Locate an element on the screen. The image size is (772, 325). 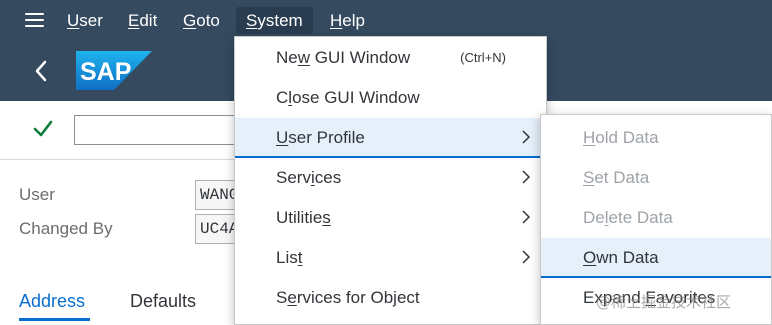
menu-system: System is located at coordinates (274, 20).